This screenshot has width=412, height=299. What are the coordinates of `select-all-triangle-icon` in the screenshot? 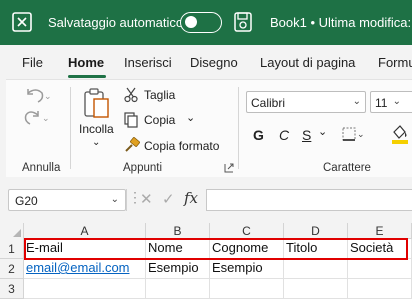 It's located at (17, 233).